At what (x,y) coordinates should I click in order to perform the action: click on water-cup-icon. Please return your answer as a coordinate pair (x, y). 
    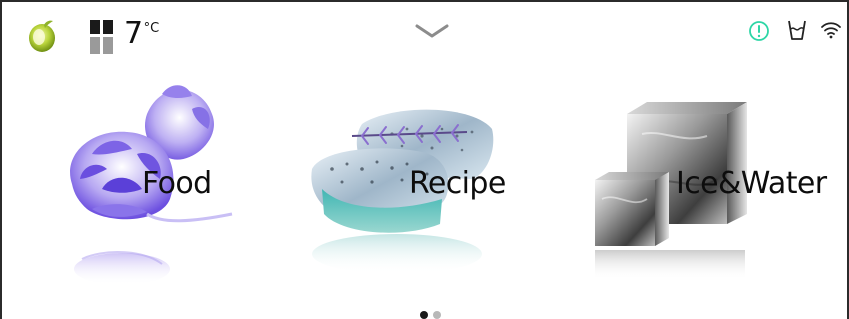
    Looking at the image, I should click on (797, 30).